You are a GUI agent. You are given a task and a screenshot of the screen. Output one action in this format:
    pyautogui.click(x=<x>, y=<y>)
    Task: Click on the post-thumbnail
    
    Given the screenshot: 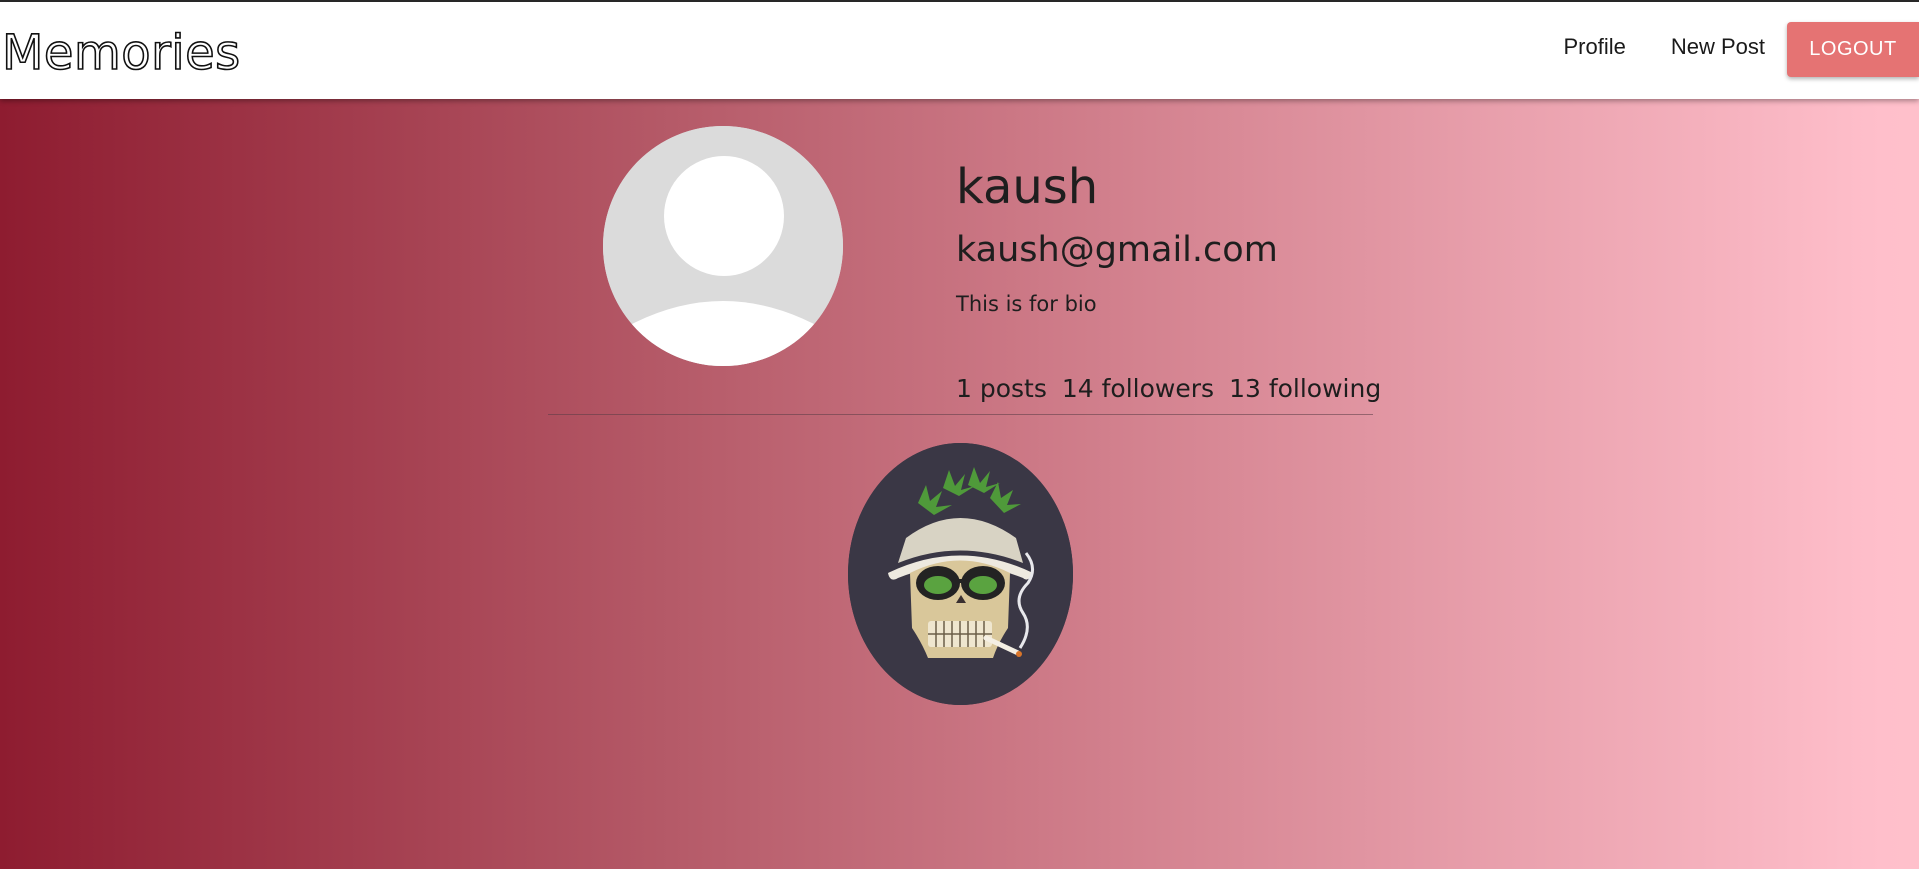 What is the action you would take?
    pyautogui.click(x=960, y=574)
    